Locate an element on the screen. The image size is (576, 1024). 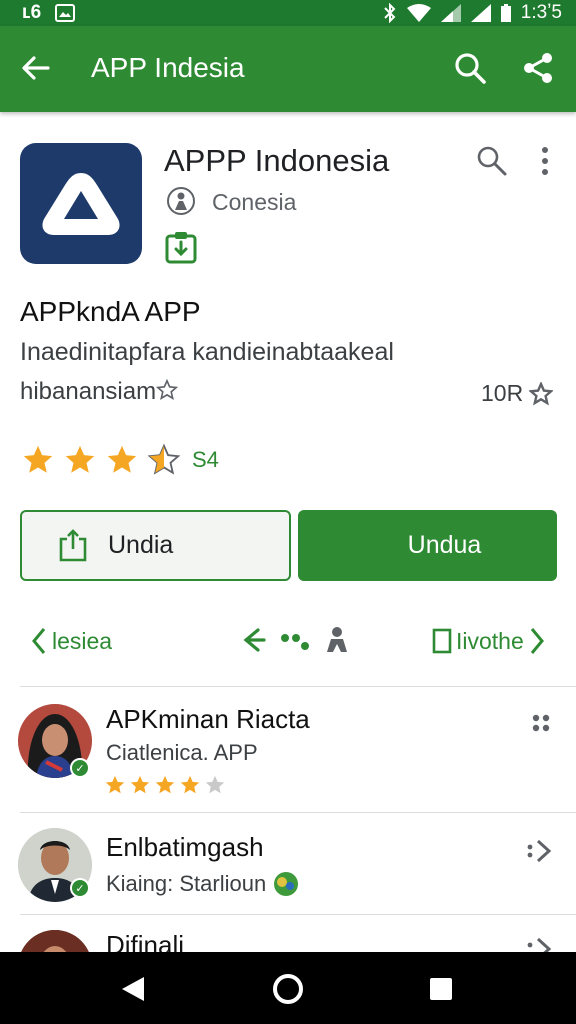
window-icon is located at coordinates (442, 641).